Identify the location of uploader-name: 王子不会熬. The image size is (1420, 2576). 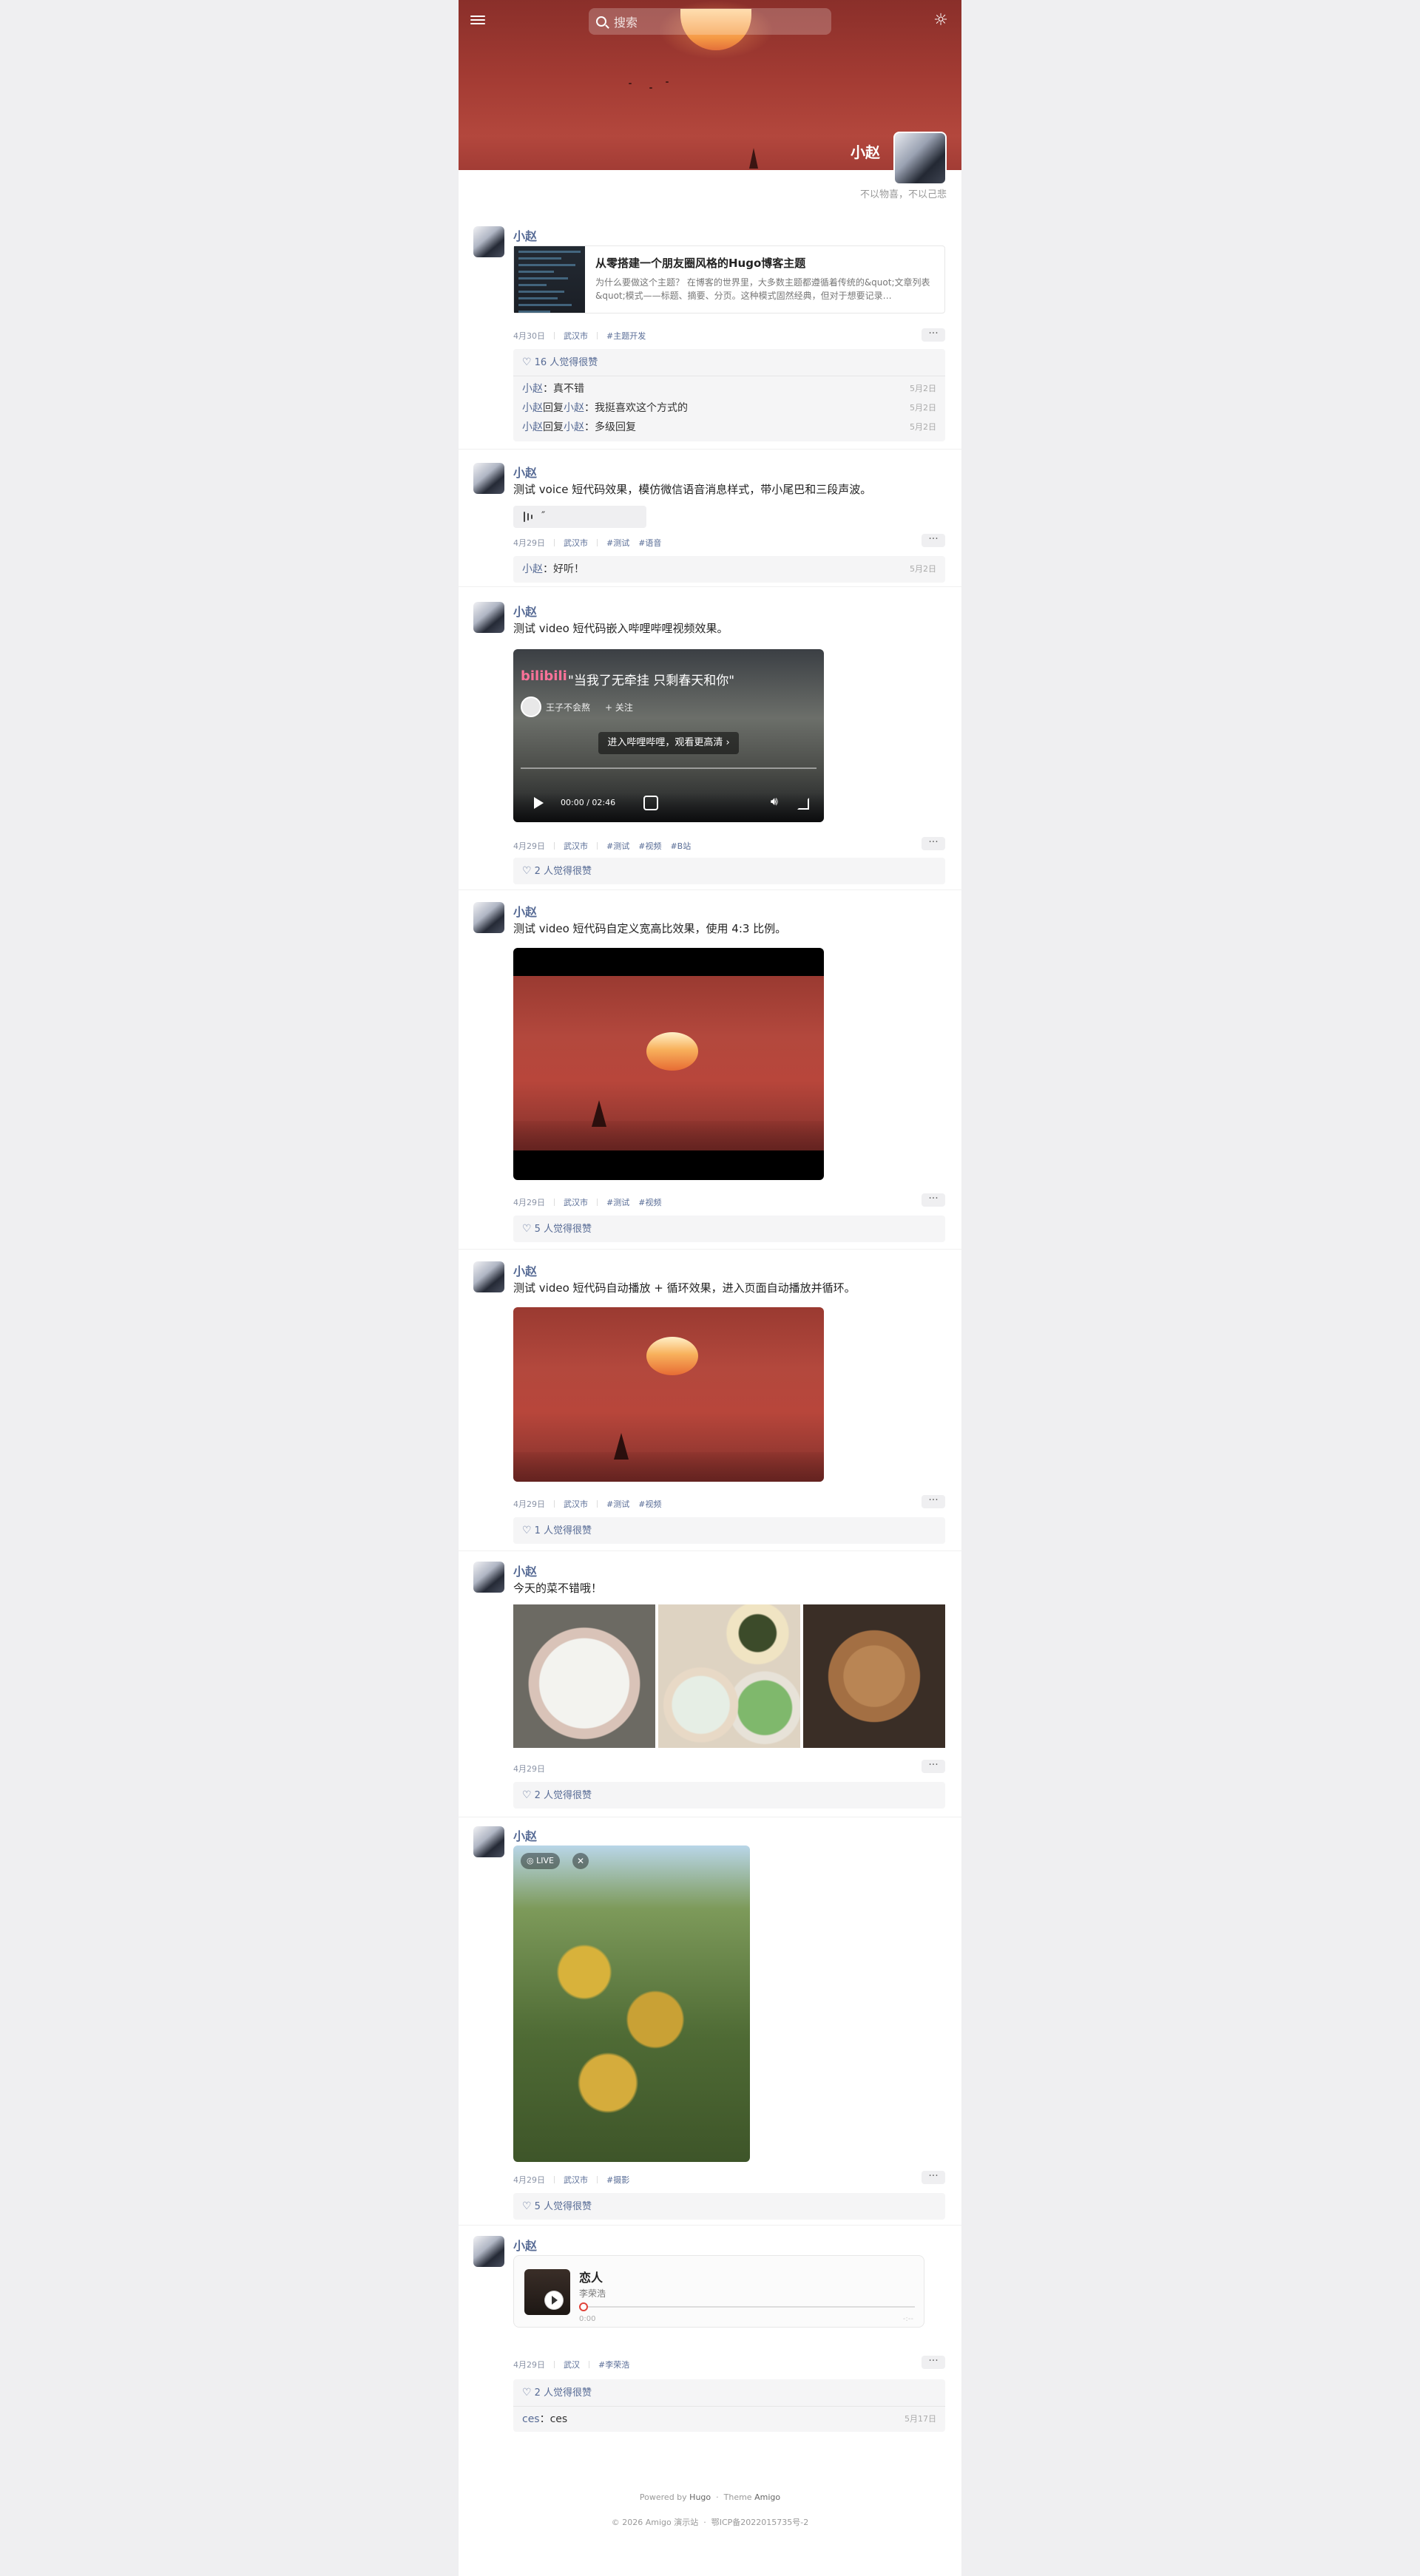
(568, 707).